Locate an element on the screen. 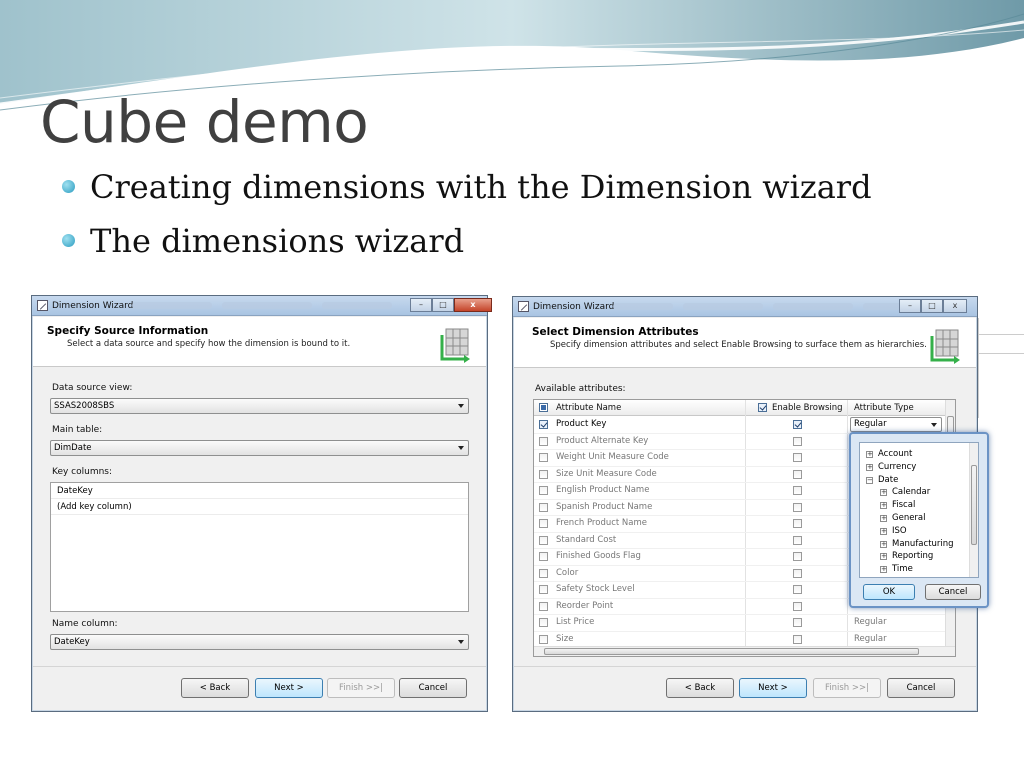  attribute-name: Finished Goods Flag is located at coordinates (598, 556).